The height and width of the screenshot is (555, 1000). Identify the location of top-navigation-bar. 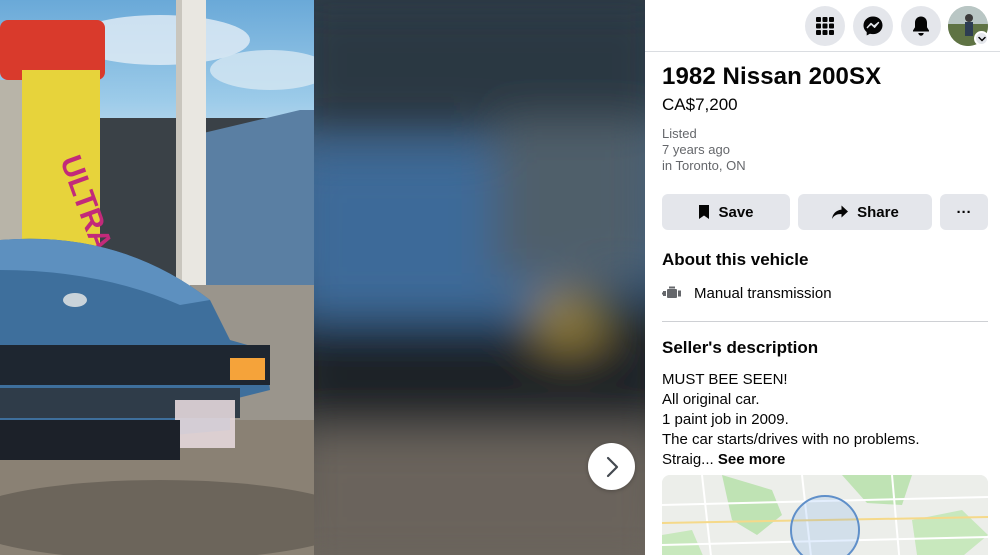
(822, 26).